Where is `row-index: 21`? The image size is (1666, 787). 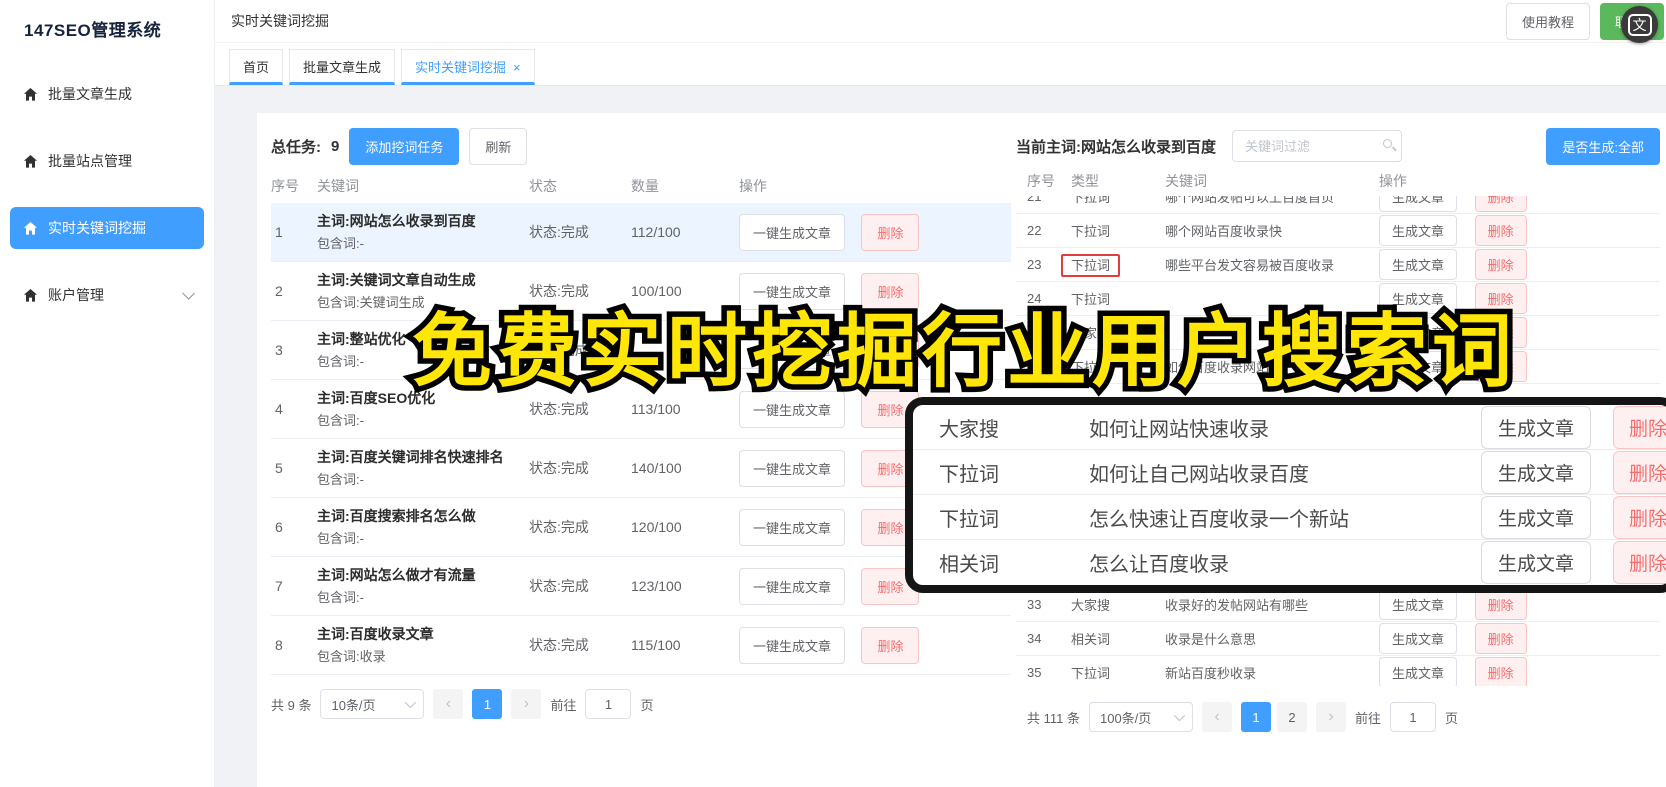 row-index: 21 is located at coordinates (1034, 200).